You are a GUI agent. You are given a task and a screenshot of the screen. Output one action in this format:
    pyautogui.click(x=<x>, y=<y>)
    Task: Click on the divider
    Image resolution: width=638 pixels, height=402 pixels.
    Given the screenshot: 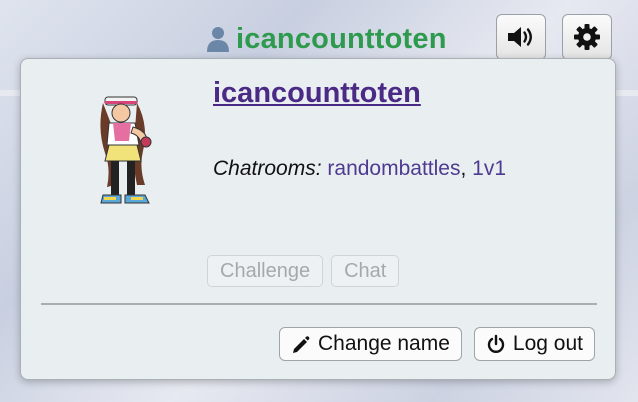 What is the action you would take?
    pyautogui.click(x=319, y=304)
    